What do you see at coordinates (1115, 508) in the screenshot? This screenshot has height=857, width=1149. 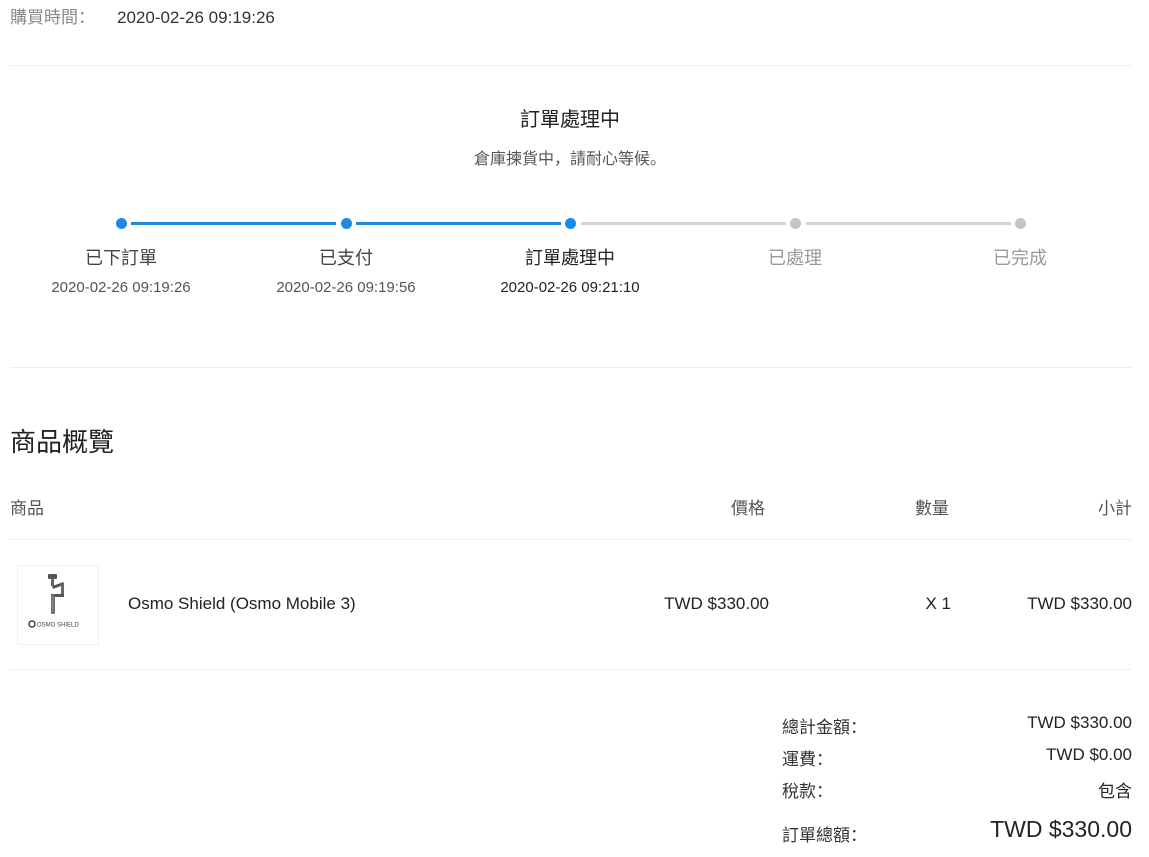 I see `column-header-subtotal: 小計` at bounding box center [1115, 508].